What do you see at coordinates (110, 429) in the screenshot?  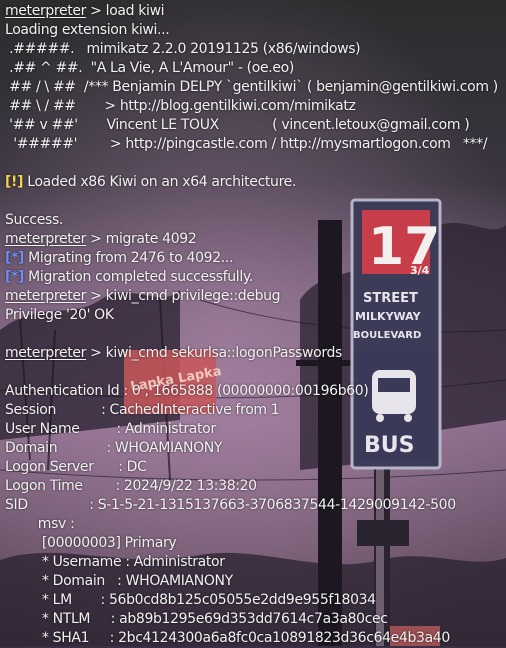 I see `line-text: User Name : Administrator` at bounding box center [110, 429].